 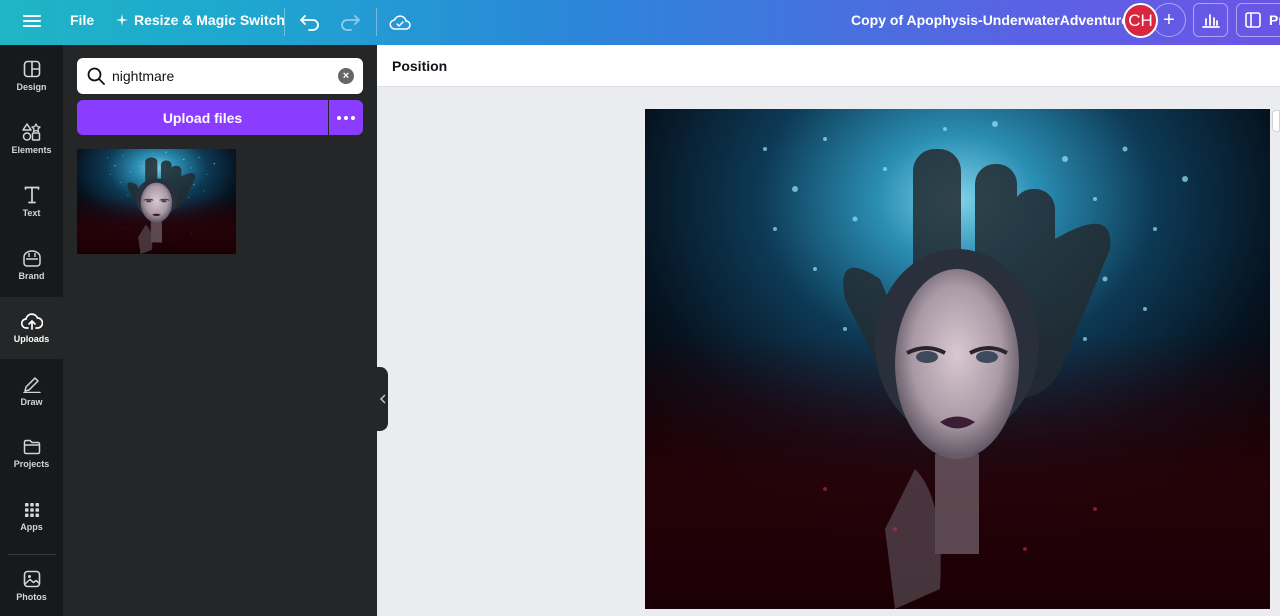 I want to click on rail-label: Brand, so click(x=31, y=276).